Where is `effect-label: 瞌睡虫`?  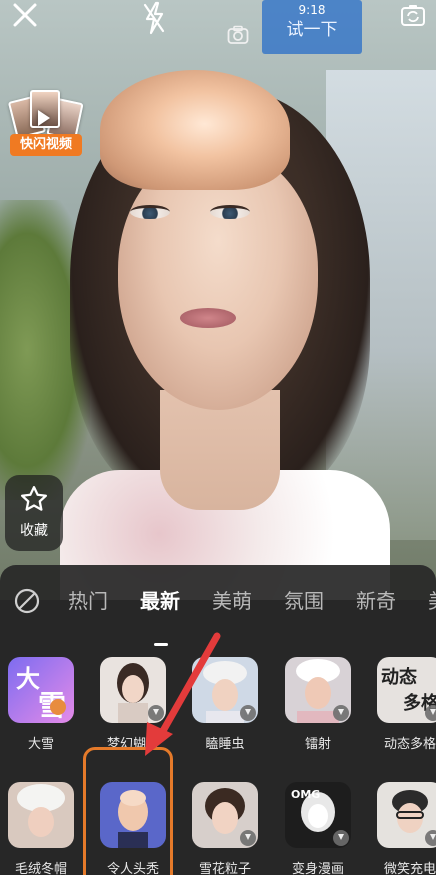 effect-label: 瞌睡虫 is located at coordinates (225, 744).